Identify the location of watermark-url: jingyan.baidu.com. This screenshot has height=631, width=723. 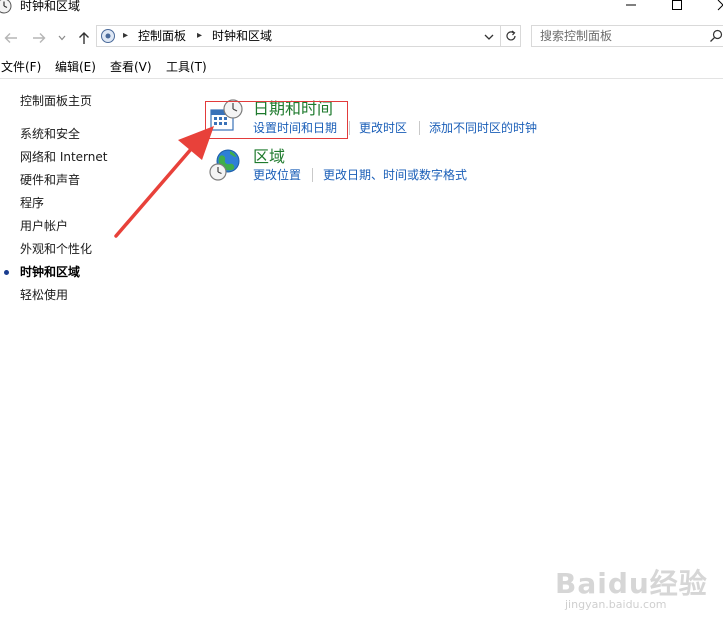
(616, 604).